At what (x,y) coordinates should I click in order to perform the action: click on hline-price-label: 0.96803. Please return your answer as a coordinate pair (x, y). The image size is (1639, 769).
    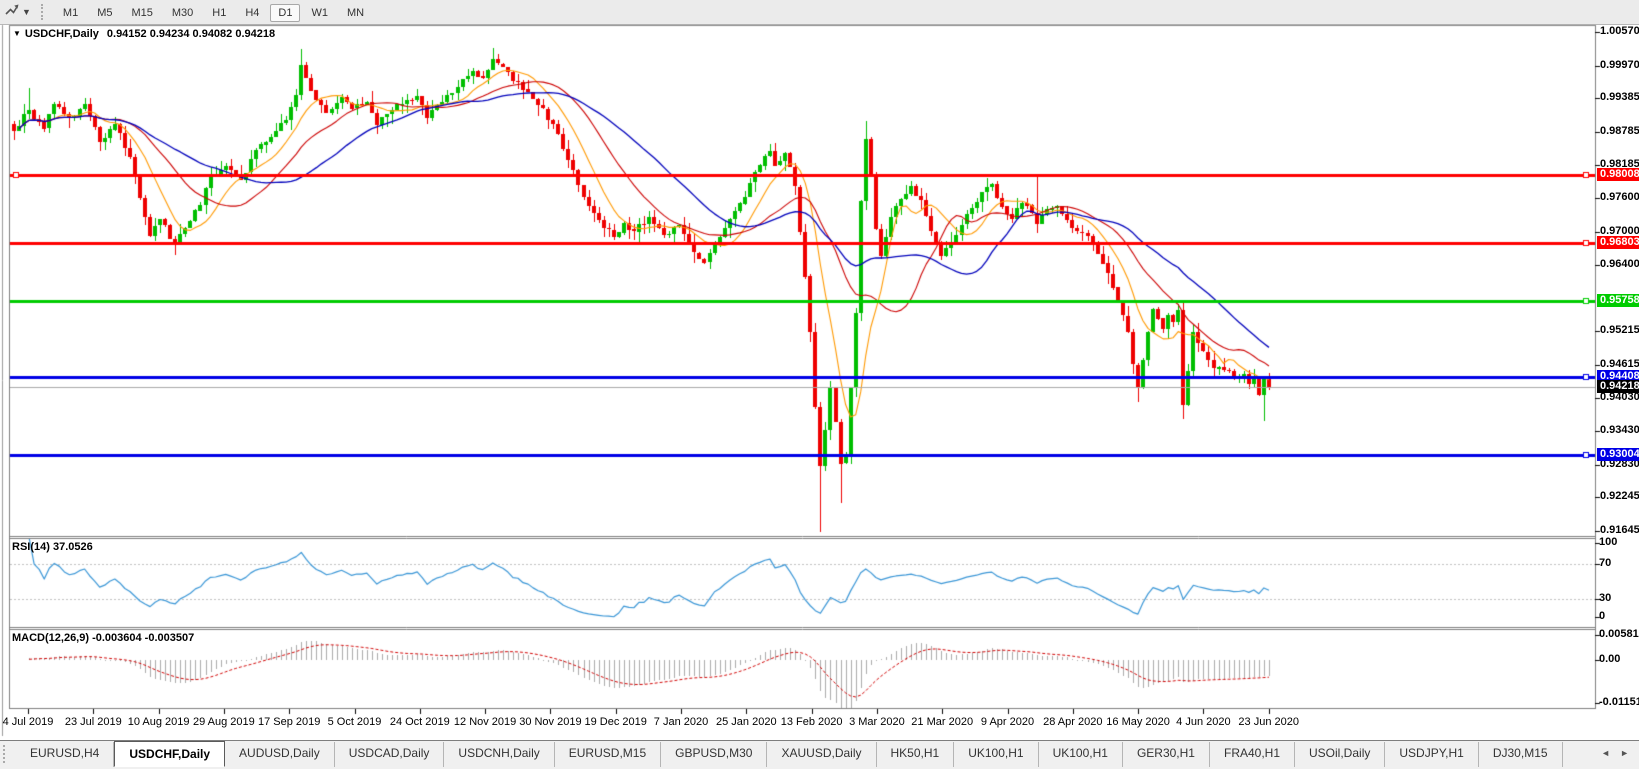
    Looking at the image, I should click on (1618, 242).